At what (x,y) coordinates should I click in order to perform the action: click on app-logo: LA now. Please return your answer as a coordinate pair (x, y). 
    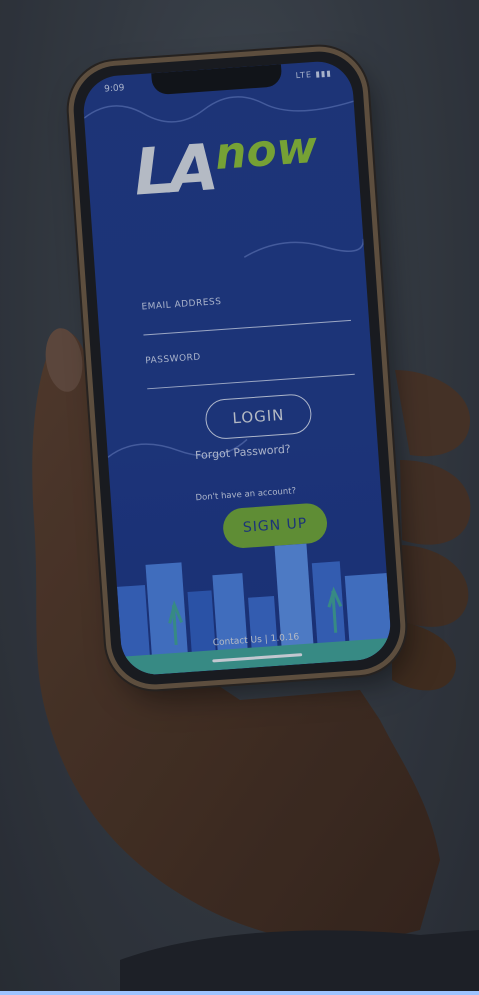
    Looking at the image, I should click on (225, 168).